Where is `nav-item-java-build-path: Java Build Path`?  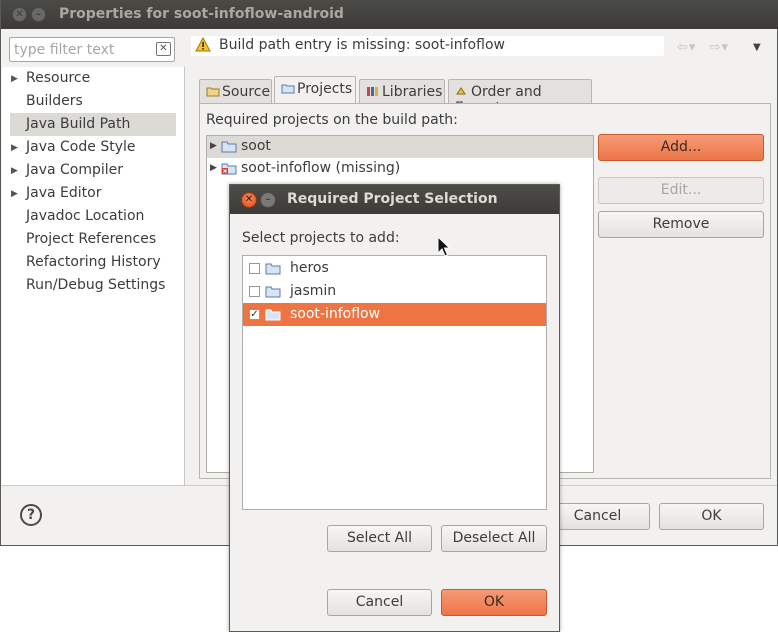 nav-item-java-build-path: Java Build Path is located at coordinates (93, 124).